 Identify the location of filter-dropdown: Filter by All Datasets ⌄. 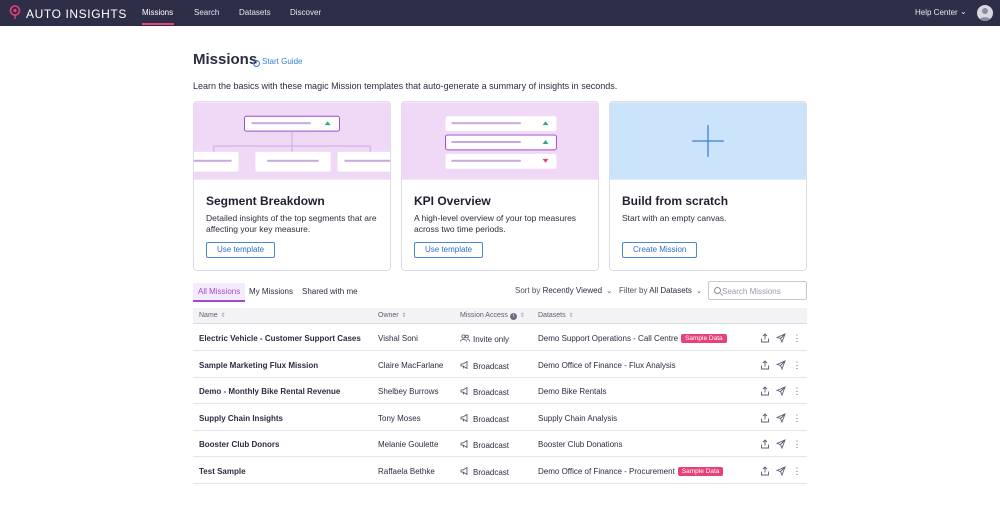
(660, 290).